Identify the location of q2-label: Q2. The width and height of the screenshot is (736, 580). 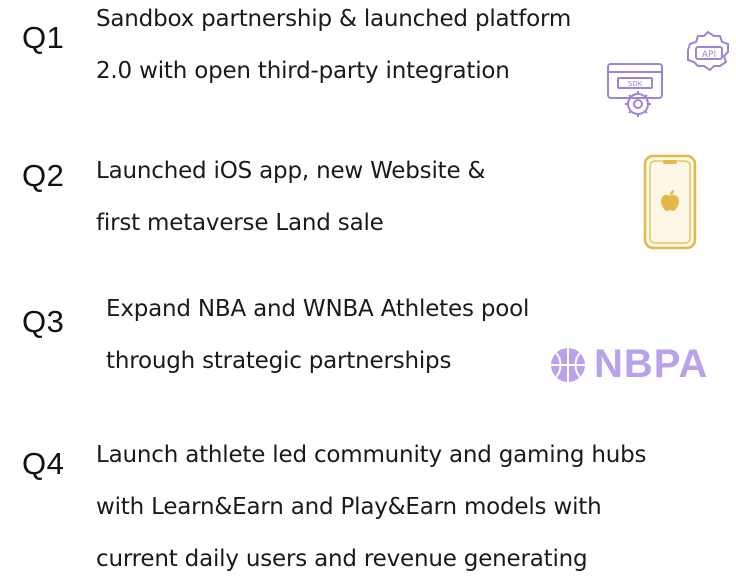
(43, 175).